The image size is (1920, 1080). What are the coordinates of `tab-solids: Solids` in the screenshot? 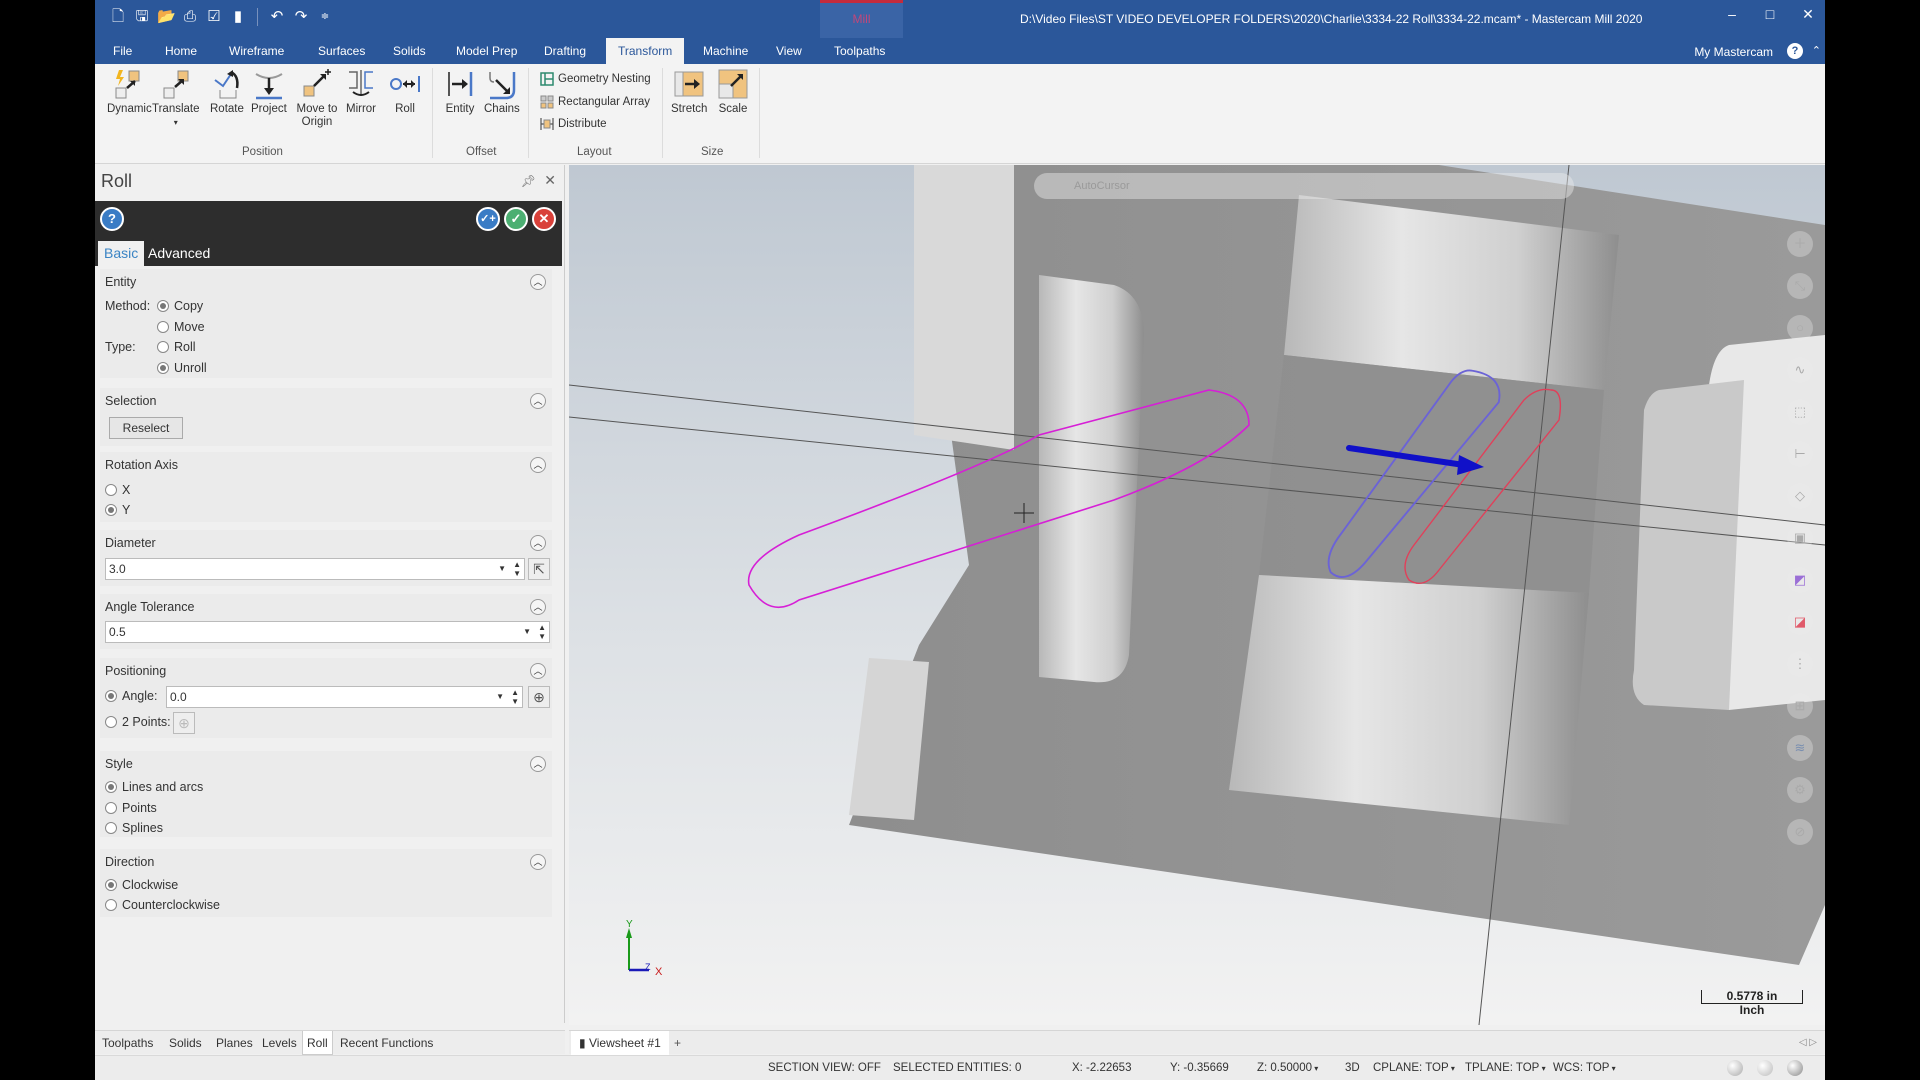 It's located at (409, 51).